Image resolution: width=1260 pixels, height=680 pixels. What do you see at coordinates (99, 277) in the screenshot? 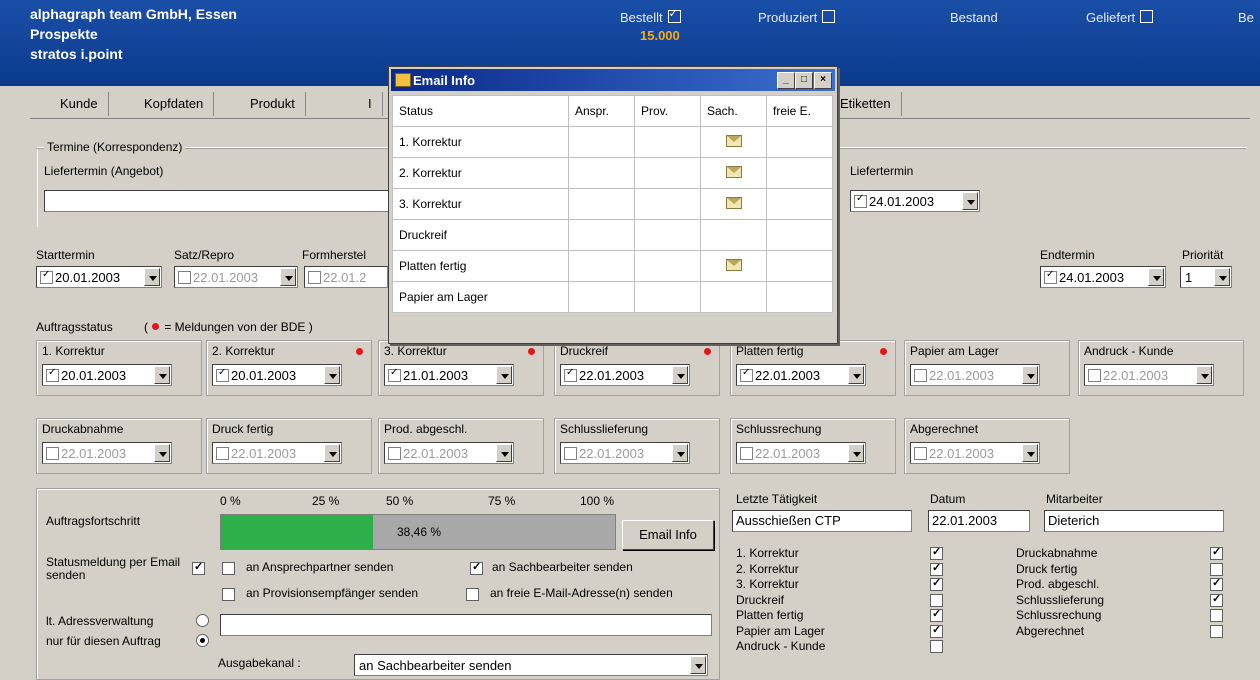
I see `starttermin-combo: 20.01.2003` at bounding box center [99, 277].